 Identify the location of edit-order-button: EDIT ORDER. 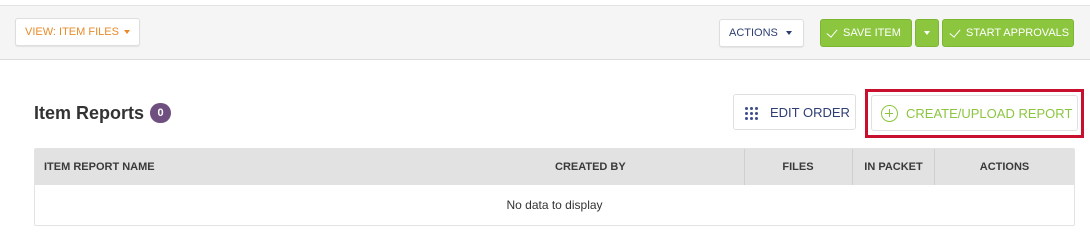
(794, 112).